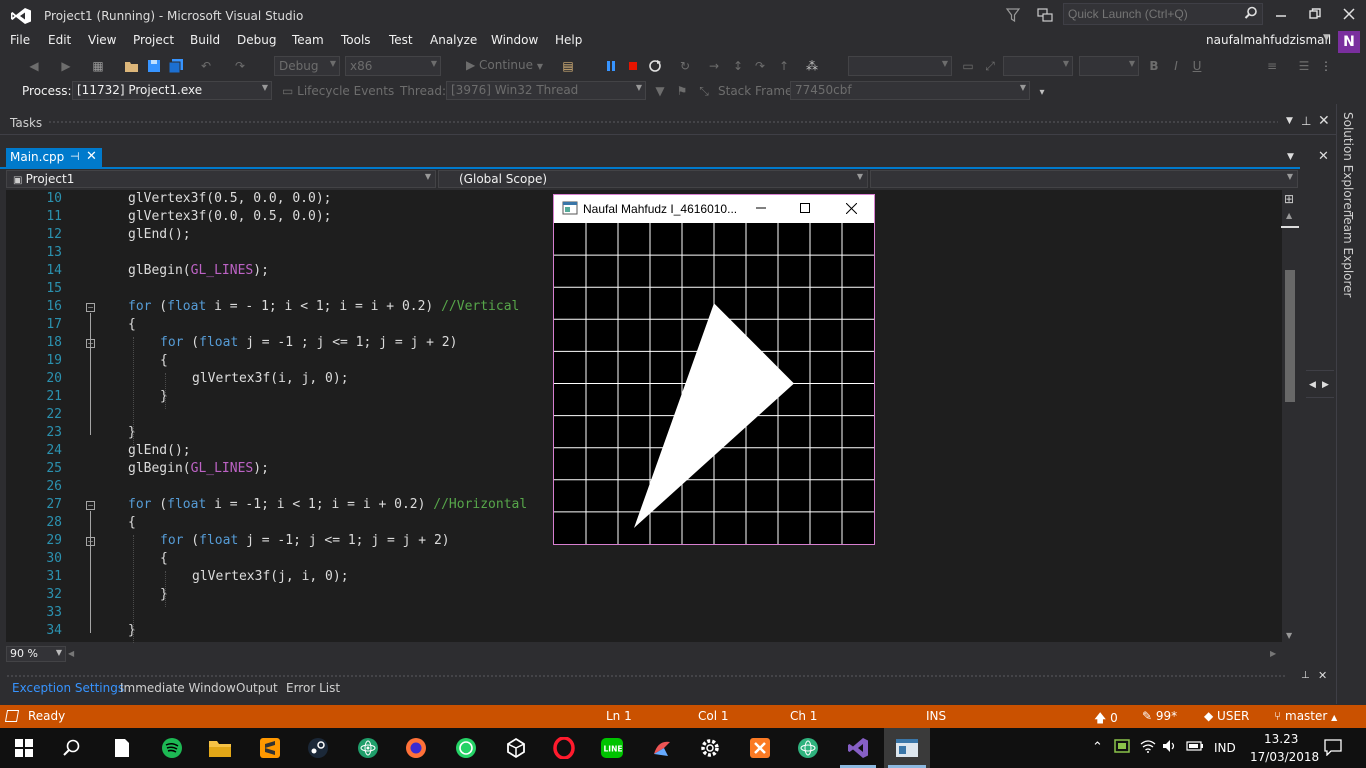 This screenshot has height=768, width=1366. Describe the element at coordinates (611, 66) in the screenshot. I see `break-all-button` at that location.